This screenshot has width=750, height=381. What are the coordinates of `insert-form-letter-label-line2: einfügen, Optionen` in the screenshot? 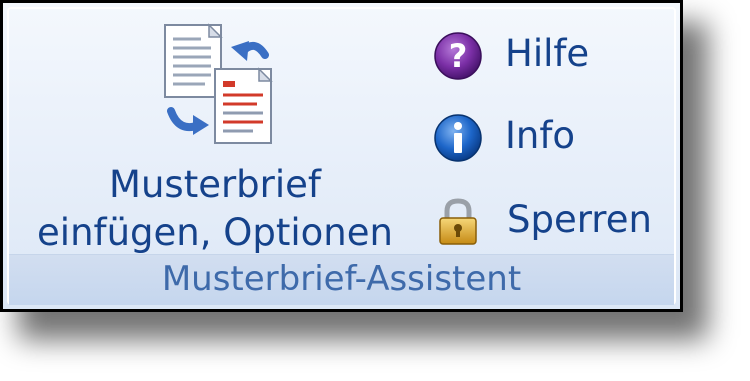 It's located at (215, 232).